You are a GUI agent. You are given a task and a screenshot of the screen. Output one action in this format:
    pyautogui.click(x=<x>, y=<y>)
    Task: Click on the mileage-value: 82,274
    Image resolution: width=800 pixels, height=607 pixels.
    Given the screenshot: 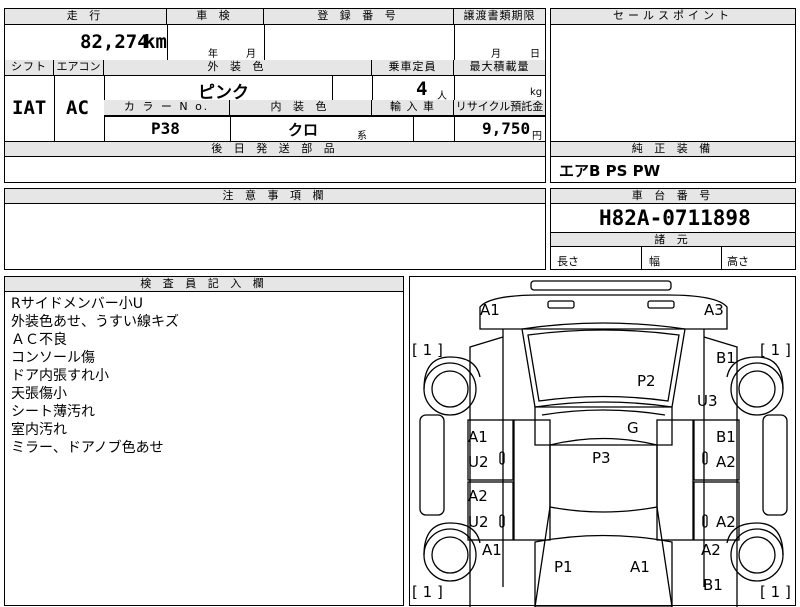 What is the action you would take?
    pyautogui.click(x=114, y=42)
    